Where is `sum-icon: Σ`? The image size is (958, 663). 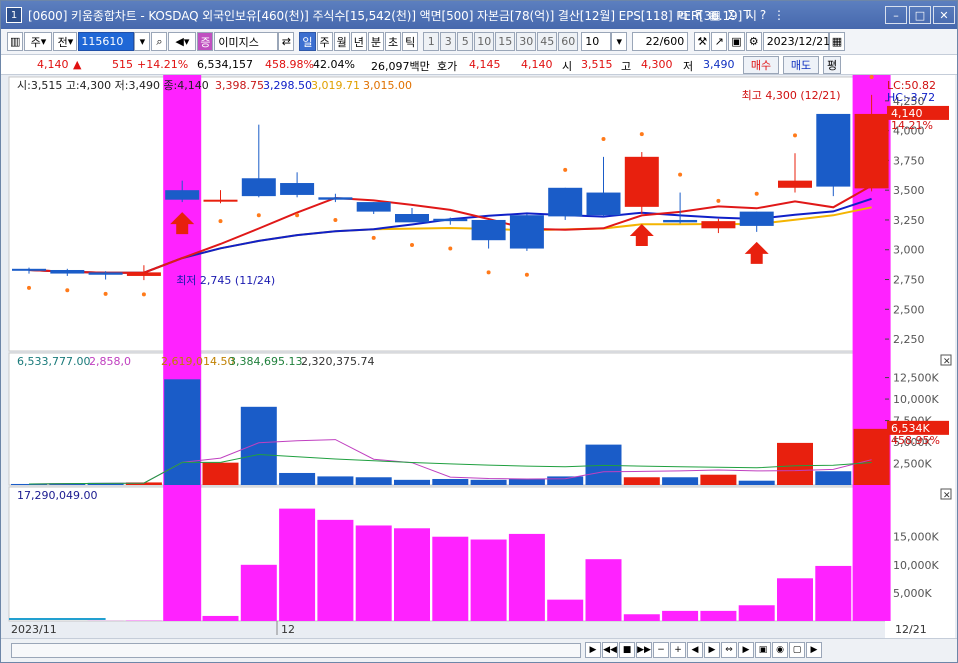
sum-icon: Σ is located at coordinates (731, 15).